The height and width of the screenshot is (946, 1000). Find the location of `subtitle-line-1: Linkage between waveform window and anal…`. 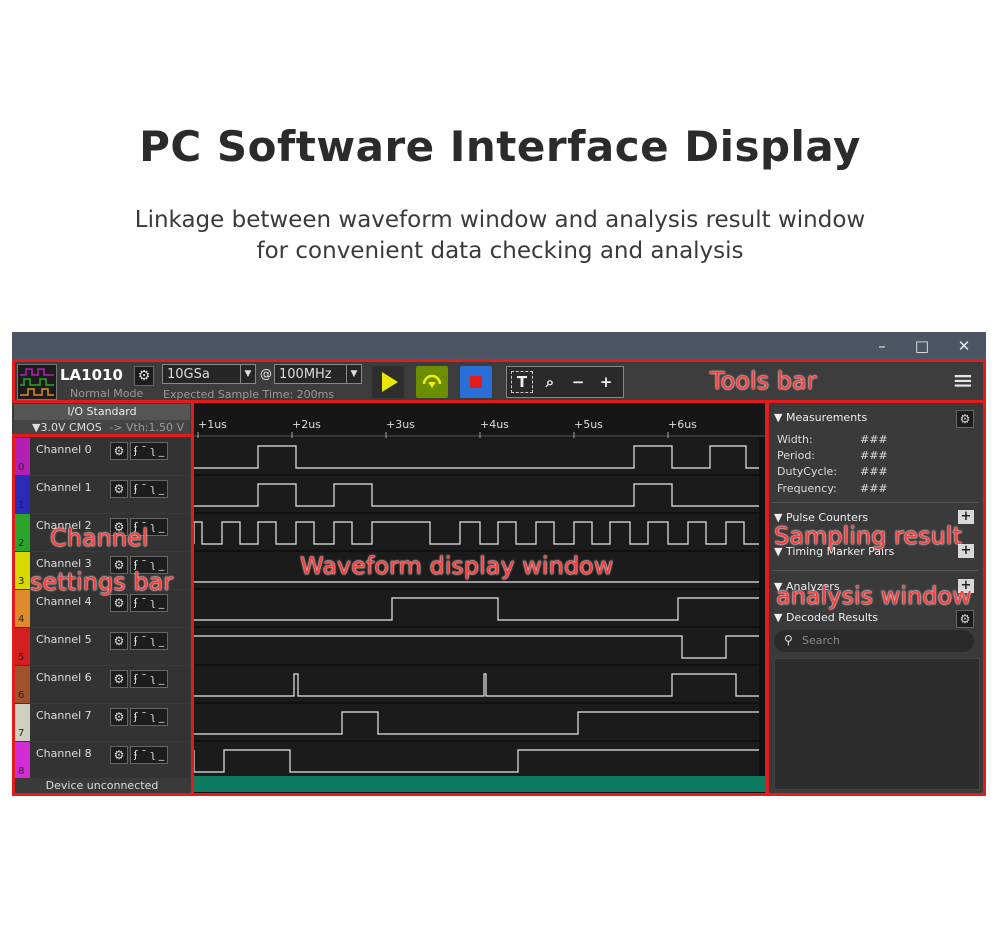

subtitle-line-1: Linkage between waveform window and anal… is located at coordinates (500, 220).